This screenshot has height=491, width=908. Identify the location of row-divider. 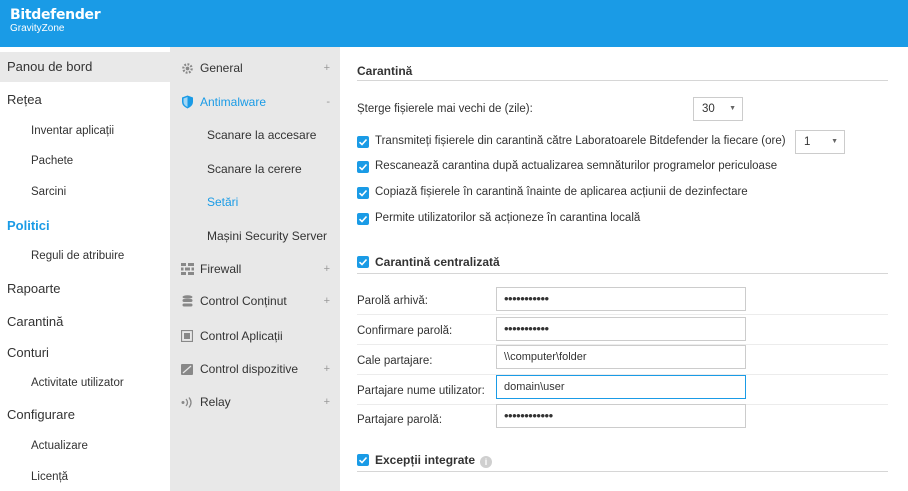
(622, 314).